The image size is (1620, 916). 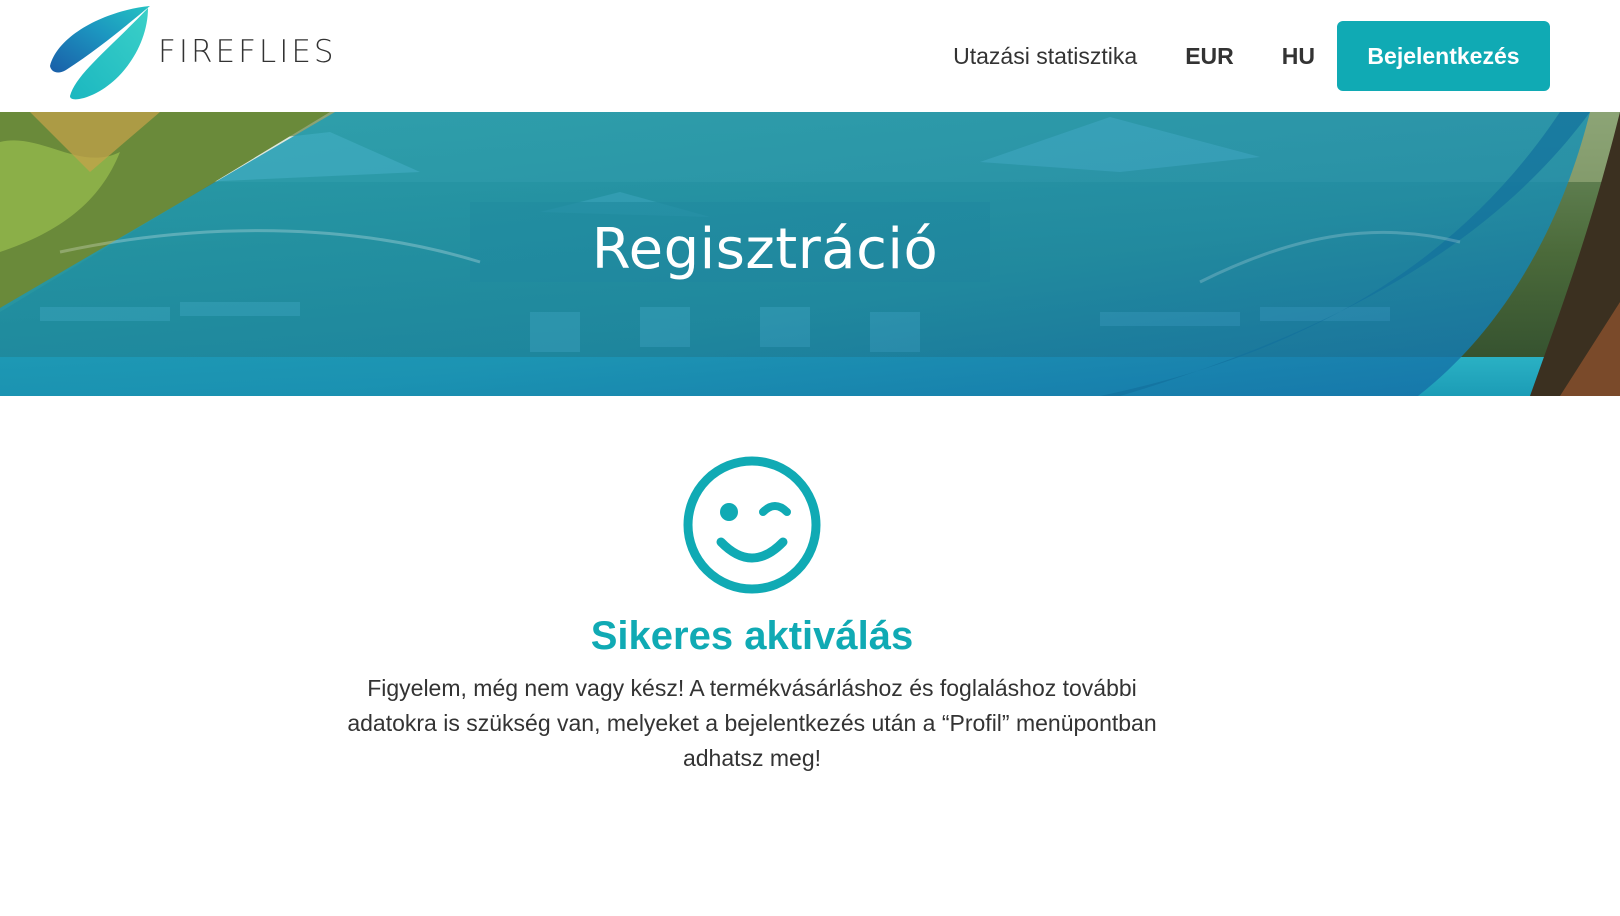 I want to click on logo-link: FIREFLIES, so click(x=192, y=52).